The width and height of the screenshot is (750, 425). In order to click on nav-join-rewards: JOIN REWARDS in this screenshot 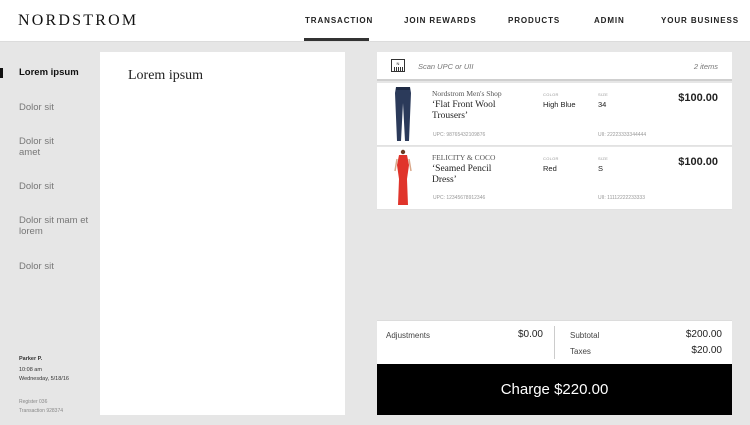, I will do `click(440, 20)`.